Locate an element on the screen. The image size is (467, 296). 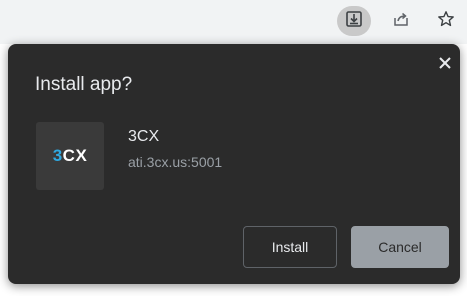
install-app-icon is located at coordinates (354, 21).